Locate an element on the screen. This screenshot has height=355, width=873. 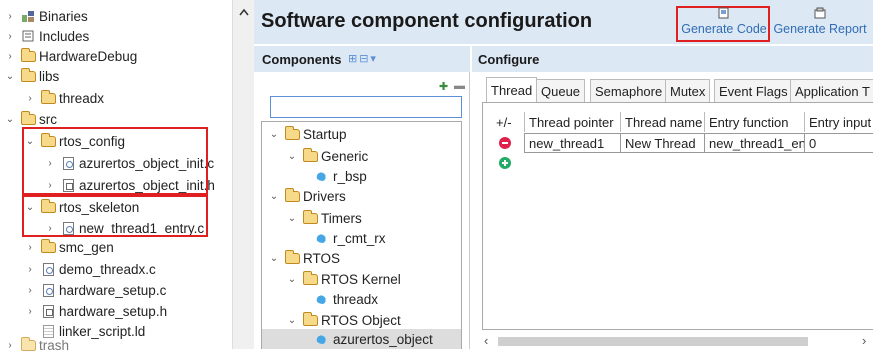
remove-row-icon is located at coordinates (505, 143).